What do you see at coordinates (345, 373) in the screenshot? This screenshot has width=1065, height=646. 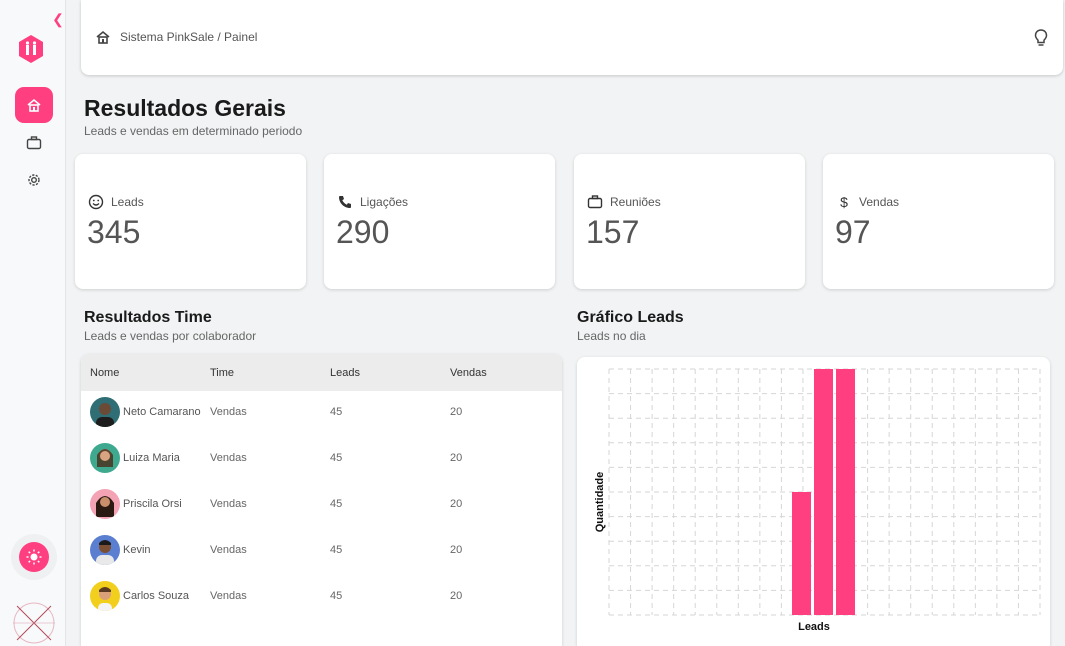 I see `column-header-leads: Leads` at bounding box center [345, 373].